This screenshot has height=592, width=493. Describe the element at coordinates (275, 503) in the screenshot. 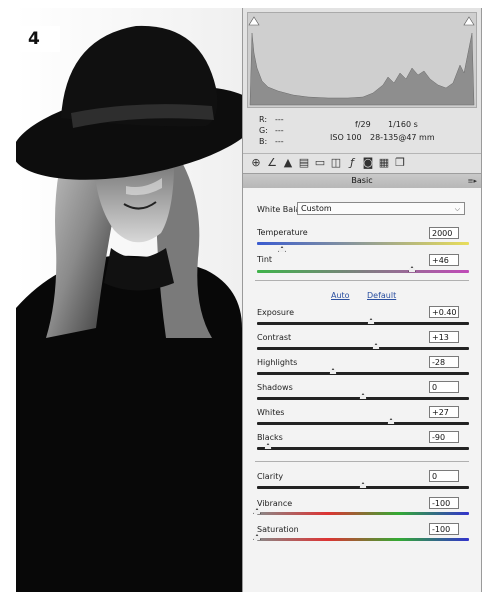

I see `vibrance-label: Vibrance` at that location.